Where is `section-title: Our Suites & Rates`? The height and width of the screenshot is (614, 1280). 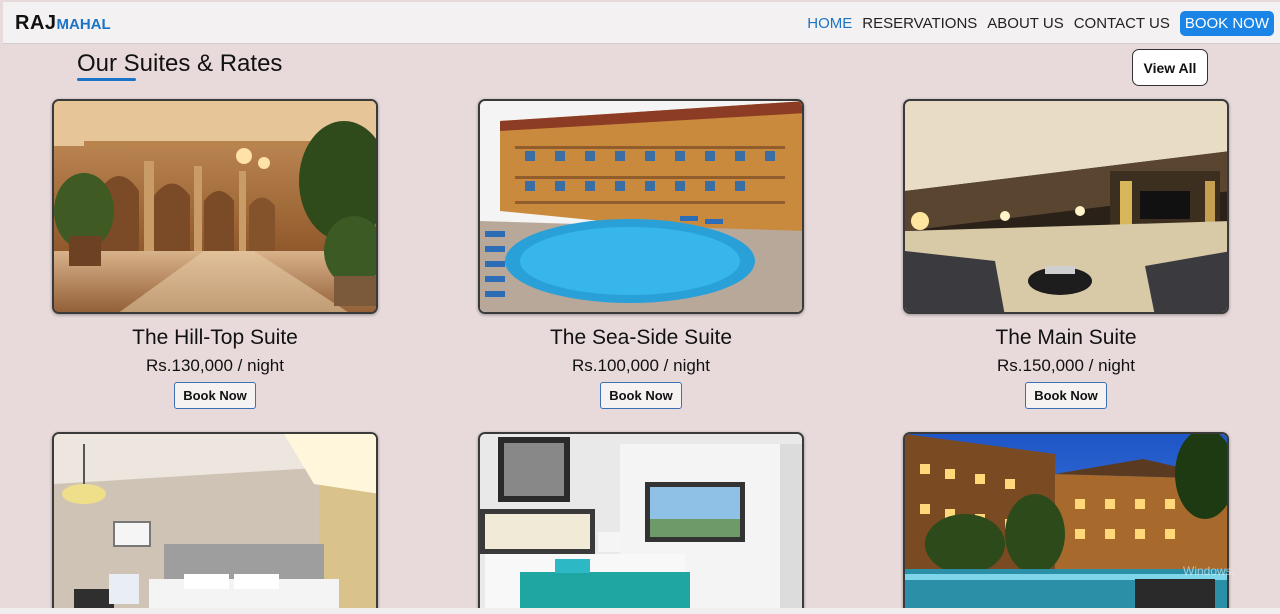 section-title: Our Suites & Rates is located at coordinates (180, 63).